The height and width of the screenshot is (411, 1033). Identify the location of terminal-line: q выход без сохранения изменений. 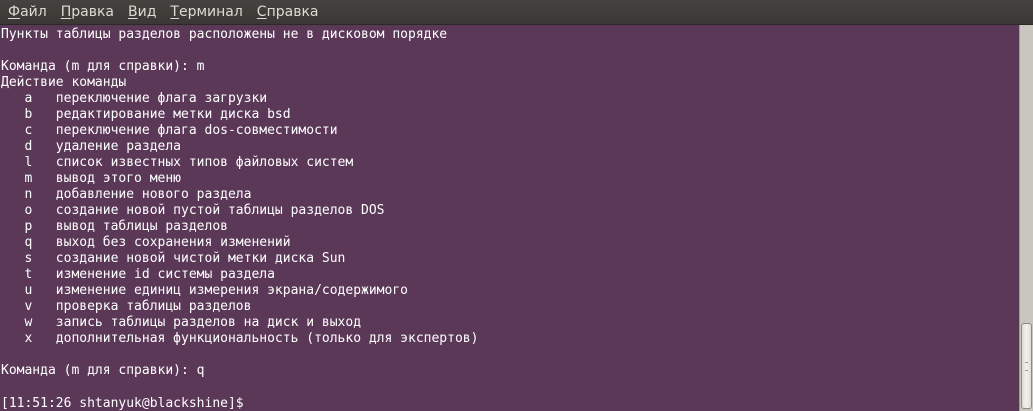
(146, 242).